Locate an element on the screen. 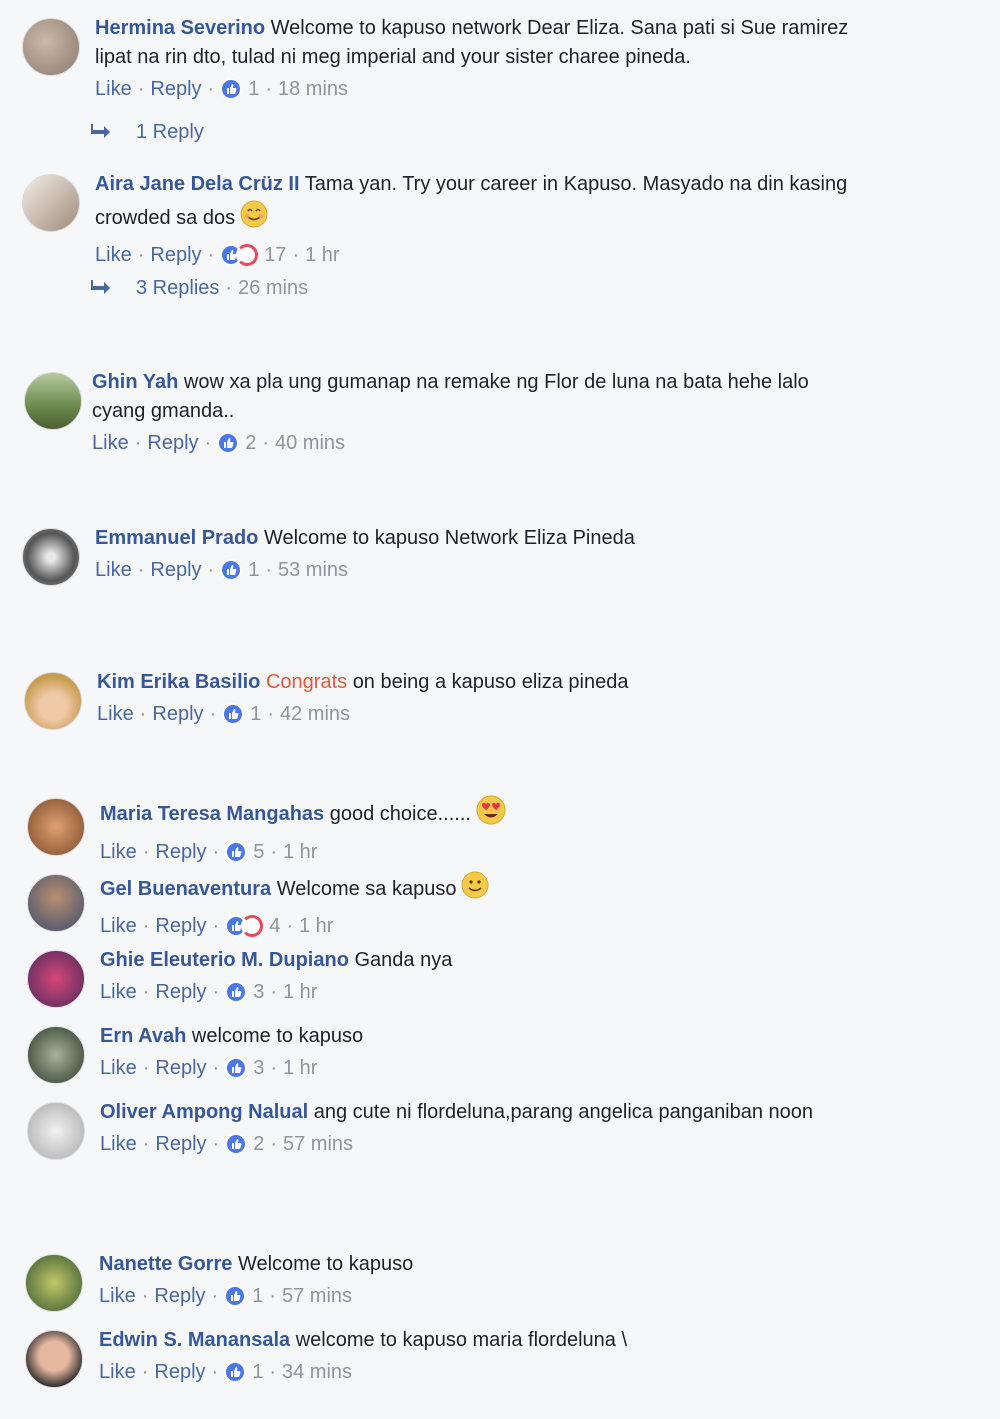 The height and width of the screenshot is (1419, 1000). commenter-name: Ghin Yah is located at coordinates (135, 382).